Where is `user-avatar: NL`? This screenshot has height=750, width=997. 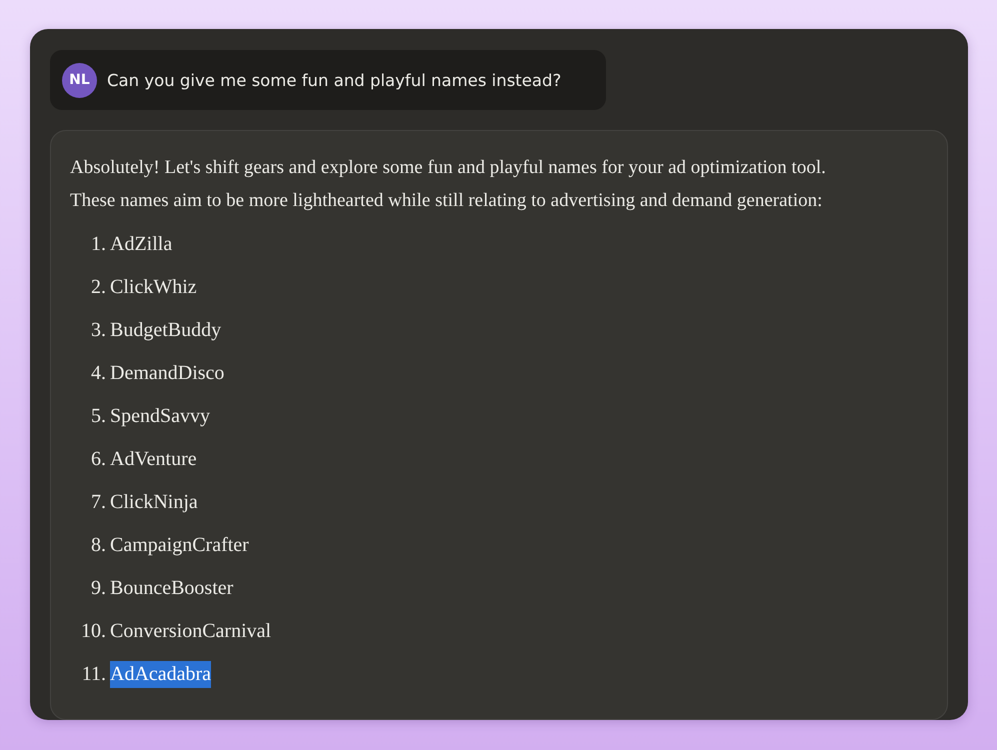
user-avatar: NL is located at coordinates (79, 80).